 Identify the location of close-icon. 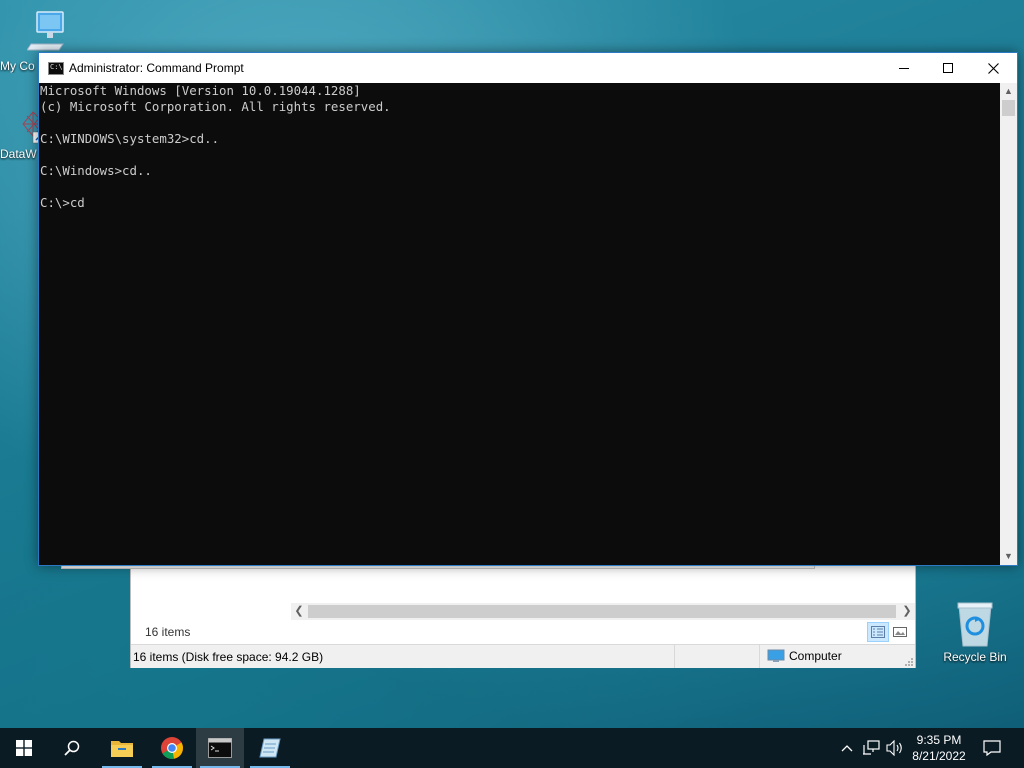
(993, 68).